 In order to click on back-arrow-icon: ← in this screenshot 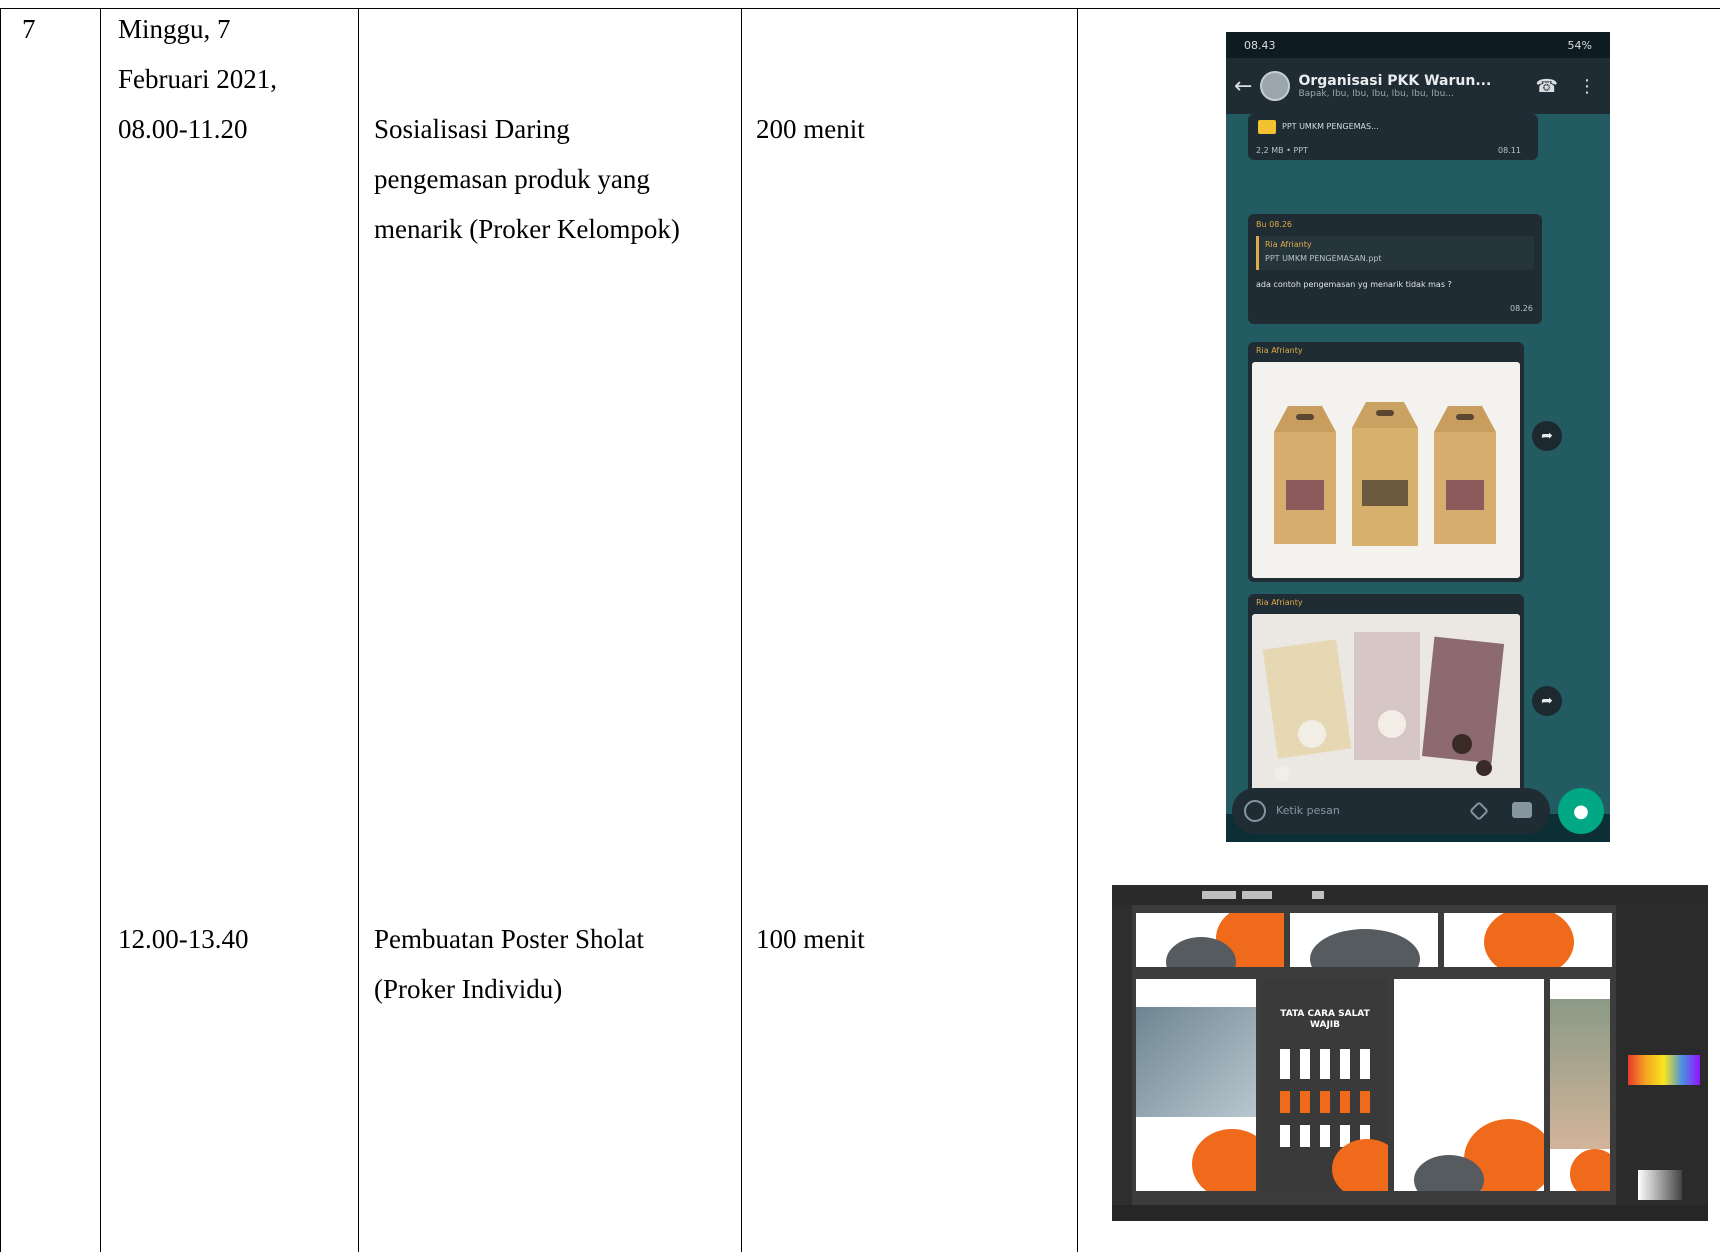, I will do `click(1243, 86)`.